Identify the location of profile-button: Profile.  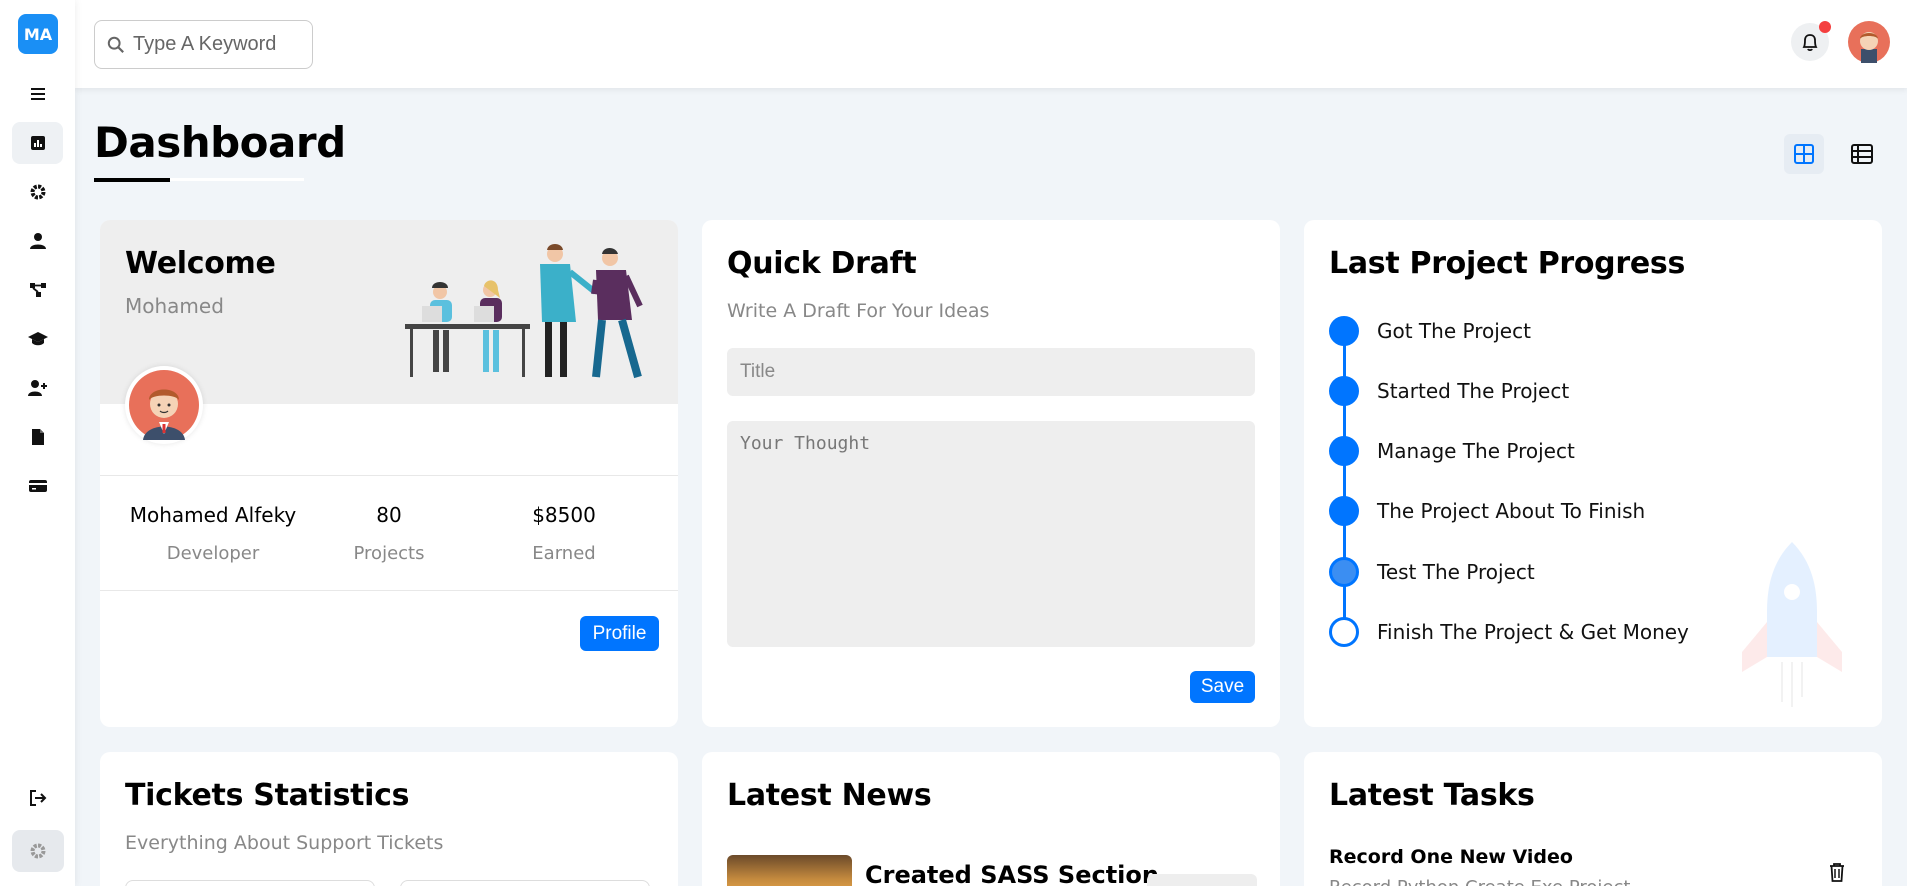
(619, 633).